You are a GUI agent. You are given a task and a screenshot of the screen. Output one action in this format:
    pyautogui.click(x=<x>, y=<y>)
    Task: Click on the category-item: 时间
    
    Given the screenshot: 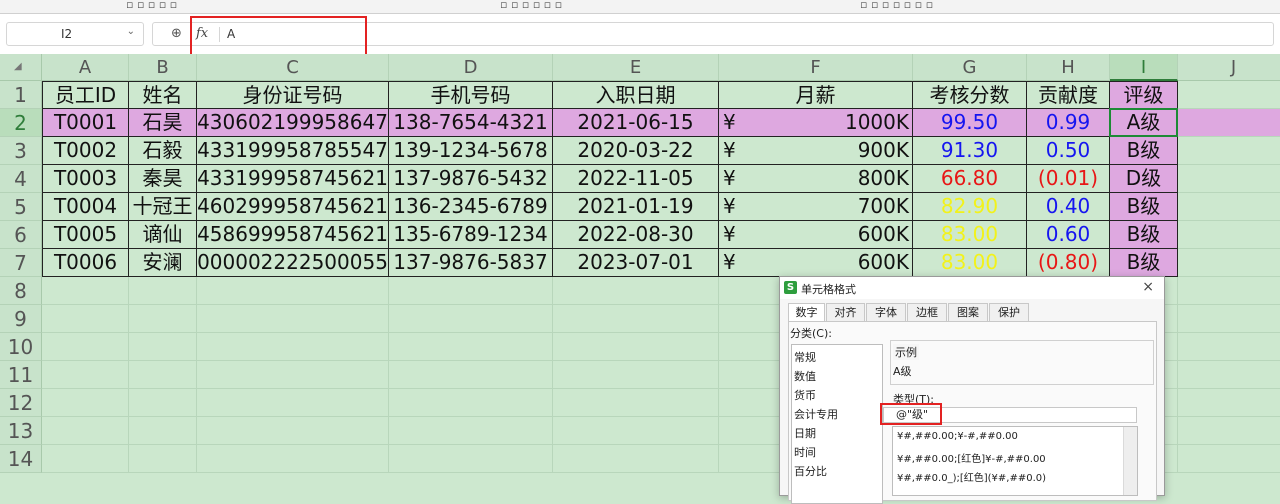 What is the action you would take?
    pyautogui.click(x=805, y=452)
    